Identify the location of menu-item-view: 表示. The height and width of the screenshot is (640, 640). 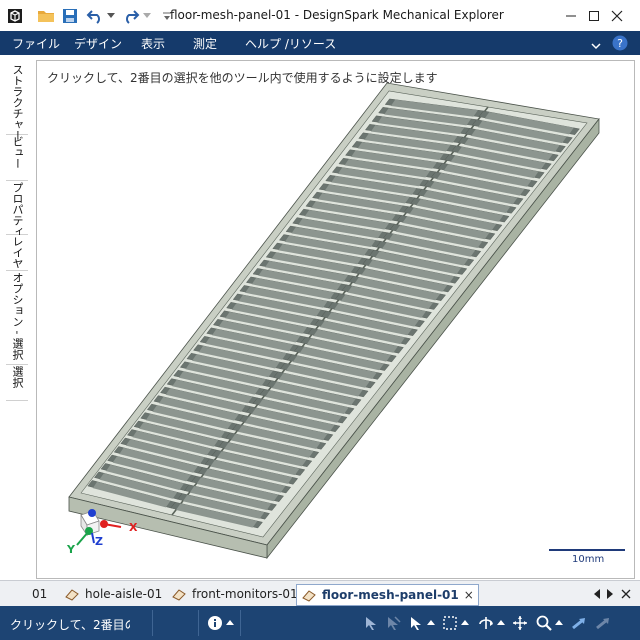
(153, 43).